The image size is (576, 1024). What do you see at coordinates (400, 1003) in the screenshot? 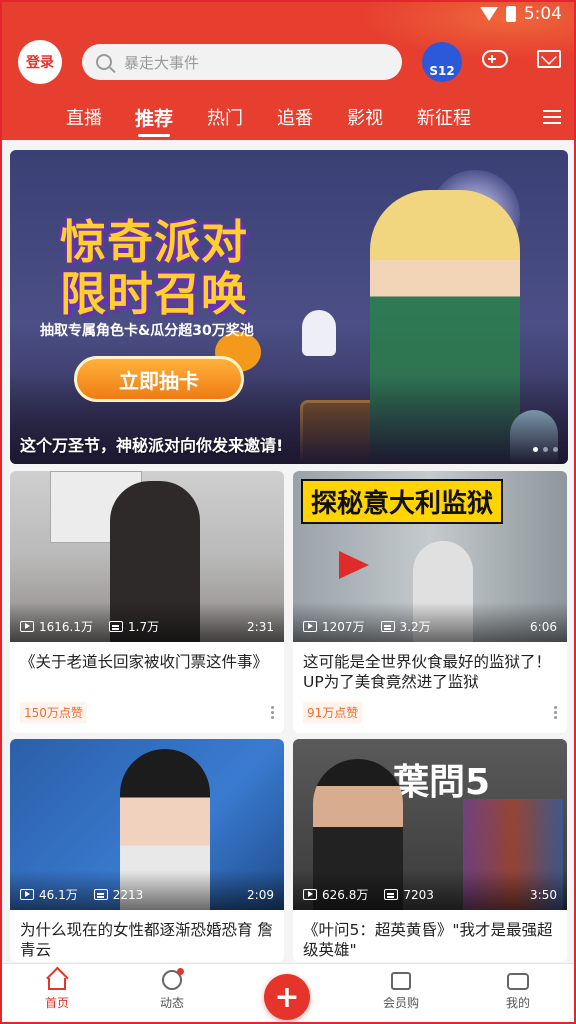
I see `nav-shop-label: 会员购` at bounding box center [400, 1003].